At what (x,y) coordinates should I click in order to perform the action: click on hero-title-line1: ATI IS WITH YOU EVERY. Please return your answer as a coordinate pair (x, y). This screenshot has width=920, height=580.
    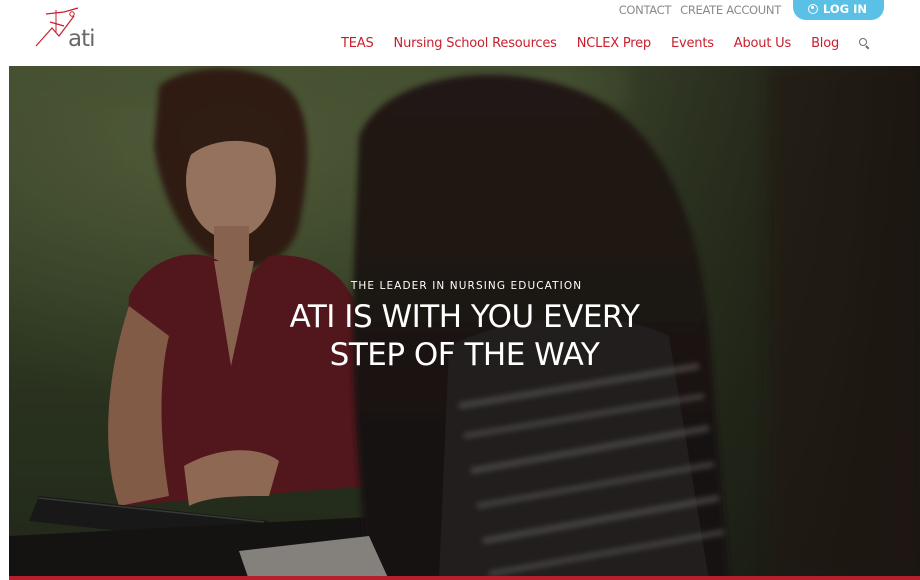
    Looking at the image, I should click on (464, 317).